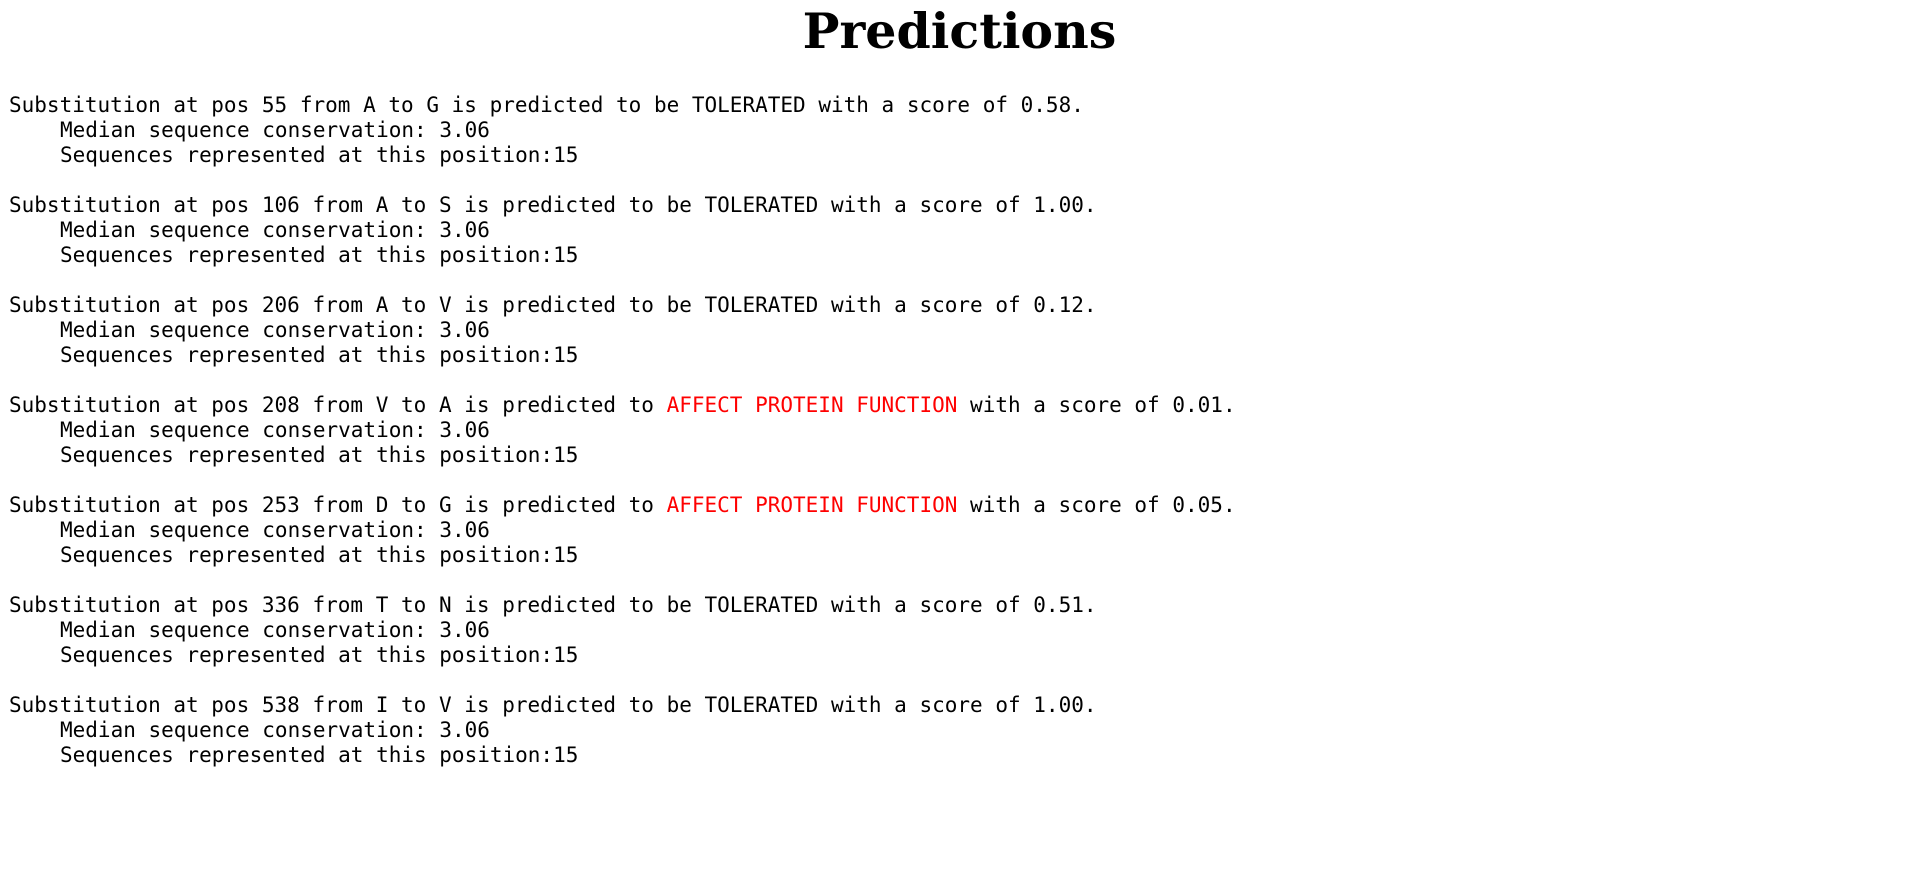 The image size is (1919, 877). What do you see at coordinates (280, 305) in the screenshot?
I see `position-value: 206` at bounding box center [280, 305].